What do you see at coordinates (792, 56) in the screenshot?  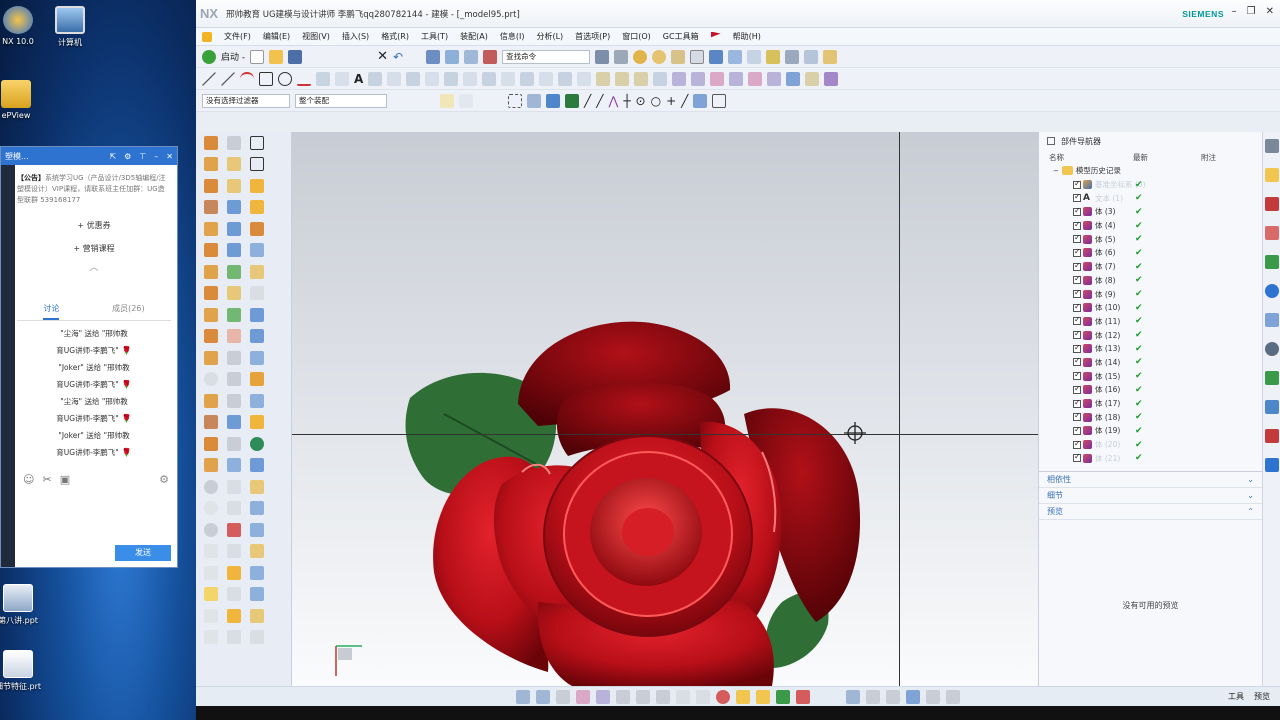 I see `section-icon` at bounding box center [792, 56].